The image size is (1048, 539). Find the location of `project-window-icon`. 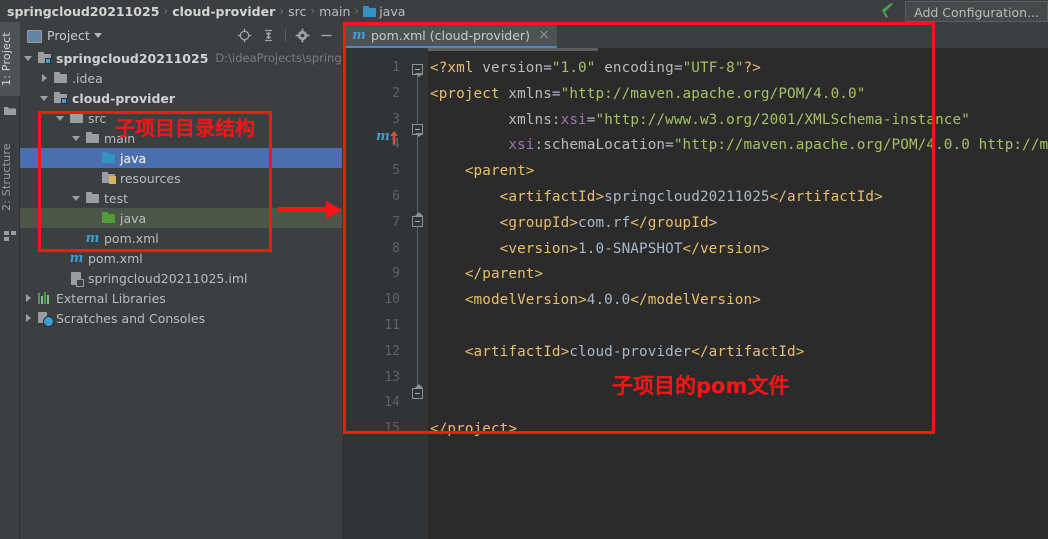

project-window-icon is located at coordinates (34, 35).